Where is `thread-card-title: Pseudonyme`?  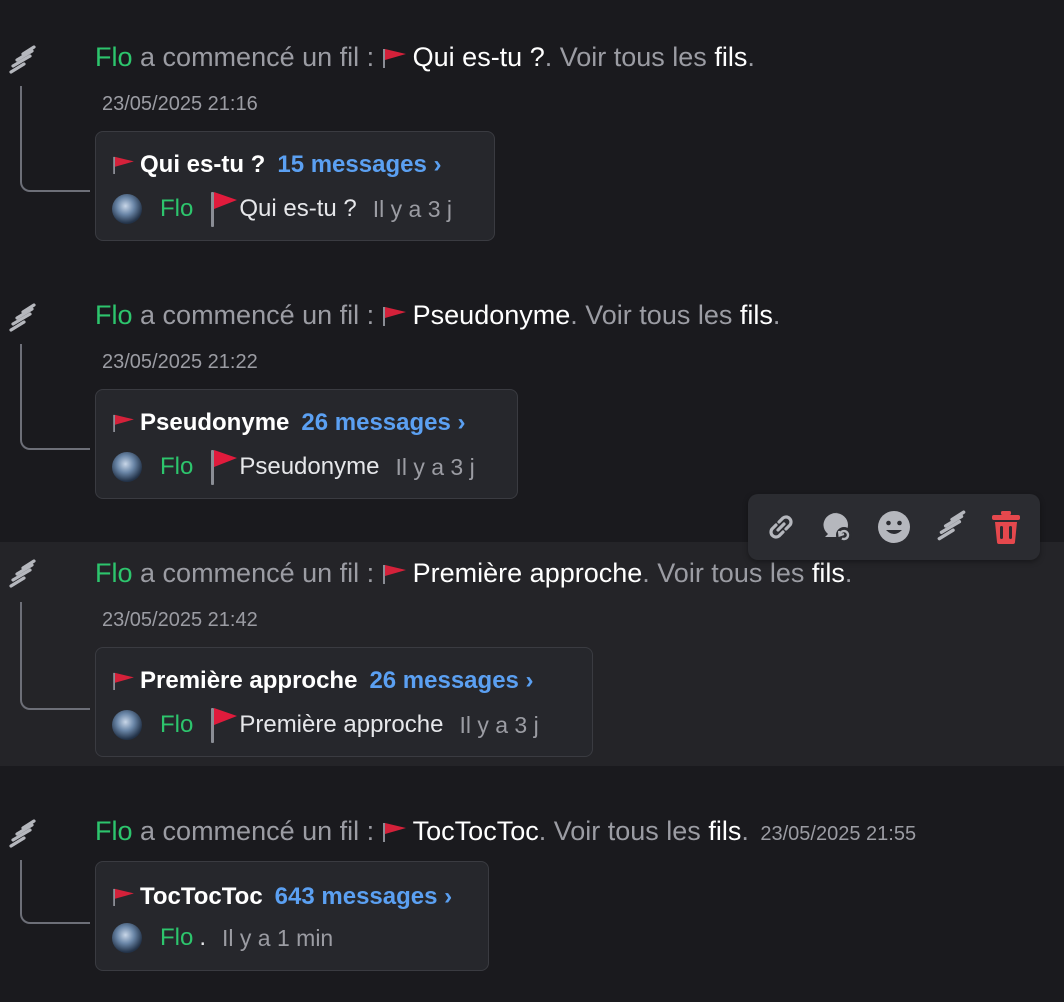 thread-card-title: Pseudonyme is located at coordinates (215, 422).